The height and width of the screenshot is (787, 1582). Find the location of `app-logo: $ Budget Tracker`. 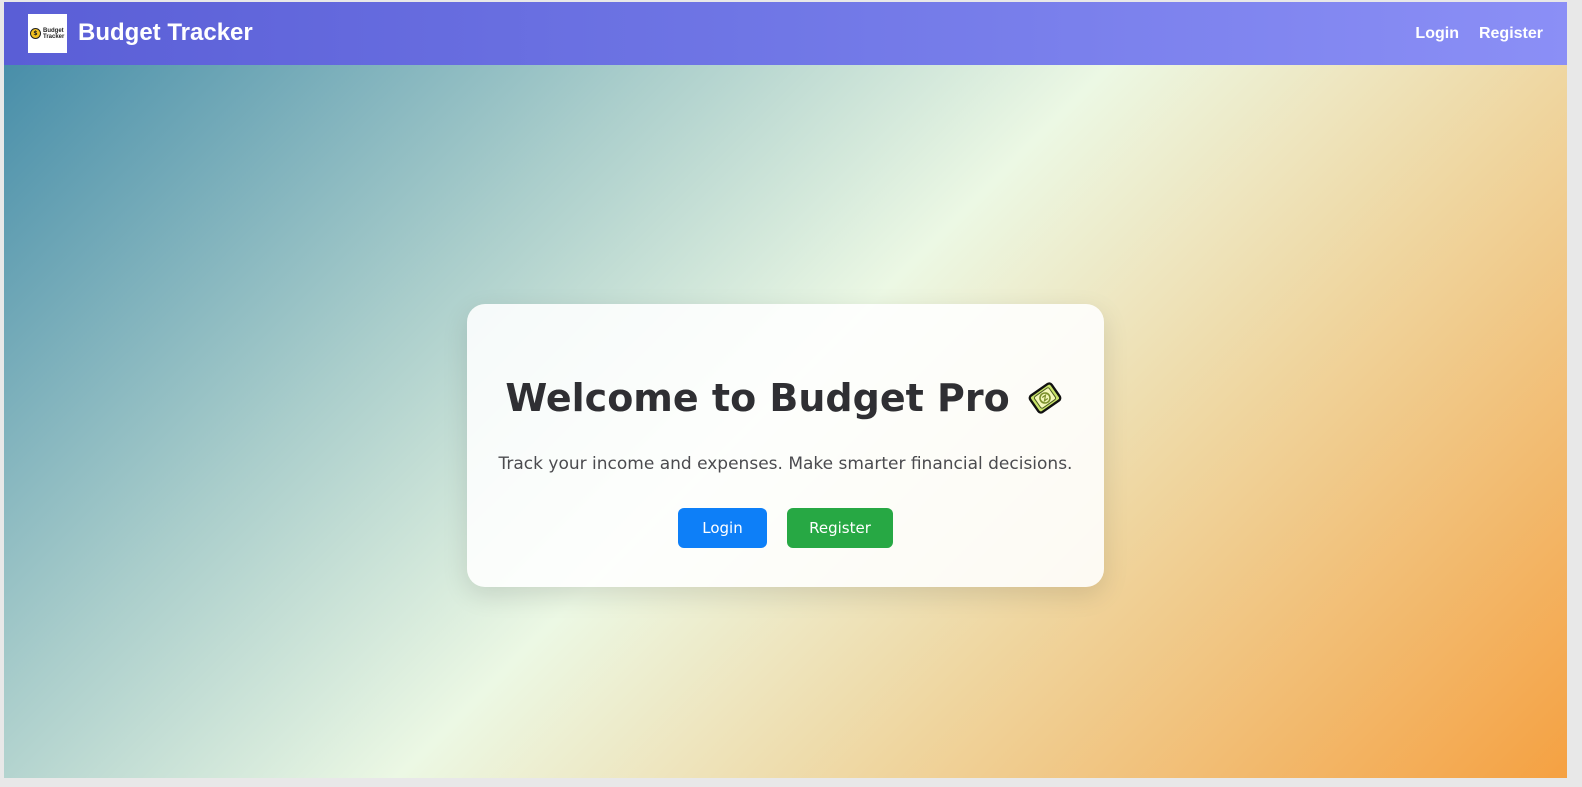

app-logo: $ Budget Tracker is located at coordinates (47, 33).